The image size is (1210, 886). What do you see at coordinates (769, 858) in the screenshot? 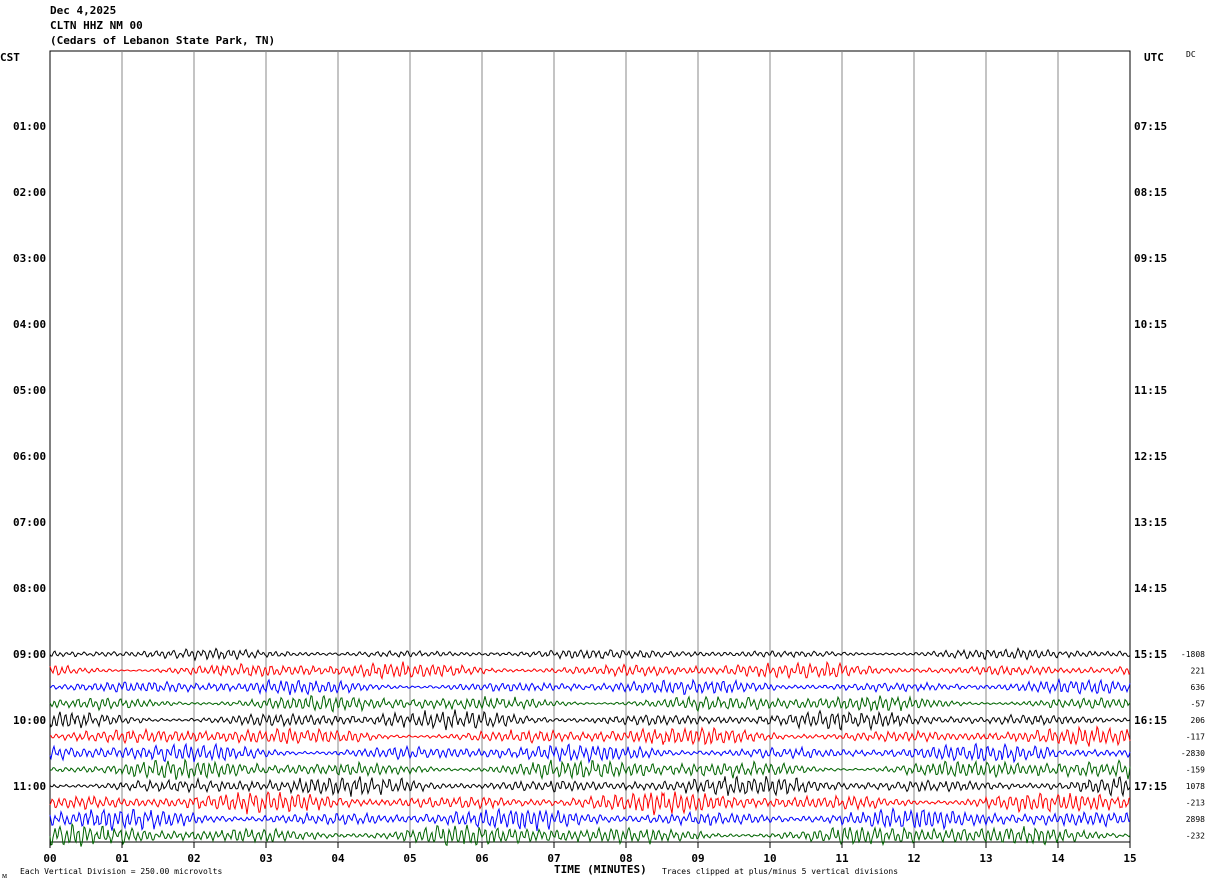
I see `x-tick-label: 10` at bounding box center [769, 858].